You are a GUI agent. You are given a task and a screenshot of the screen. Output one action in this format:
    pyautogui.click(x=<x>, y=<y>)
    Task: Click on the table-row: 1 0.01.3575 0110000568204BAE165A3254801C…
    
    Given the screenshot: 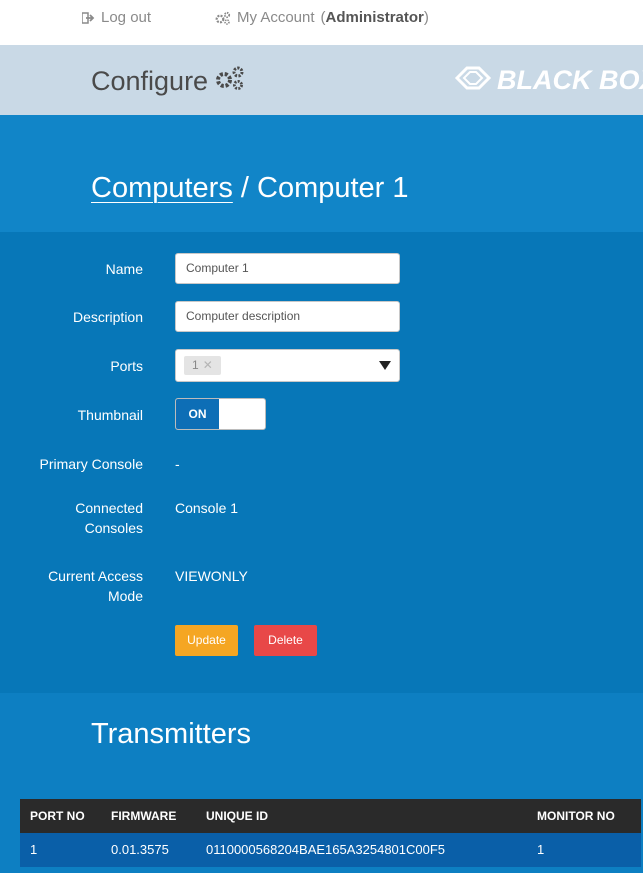 What is the action you would take?
    pyautogui.click(x=330, y=850)
    